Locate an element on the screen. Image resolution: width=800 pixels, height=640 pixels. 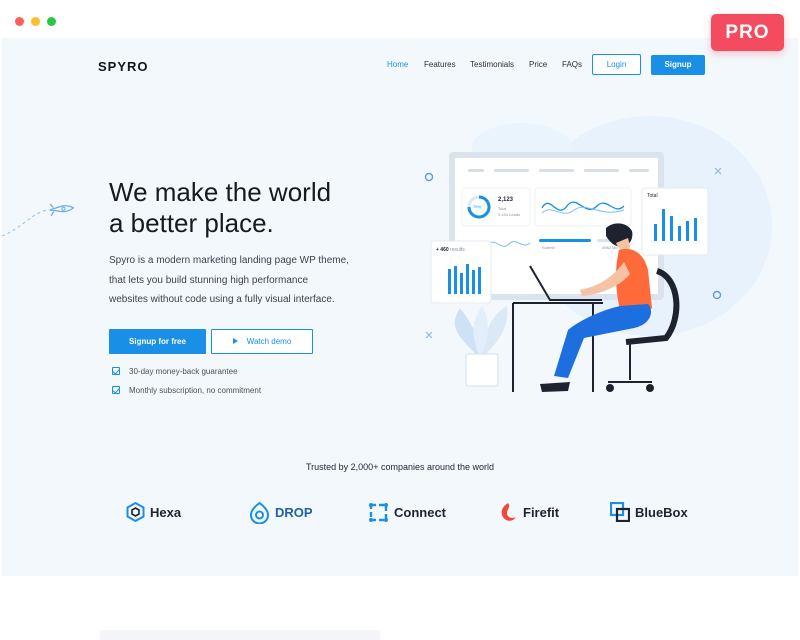
section-placeholder-bar is located at coordinates (240, 635).